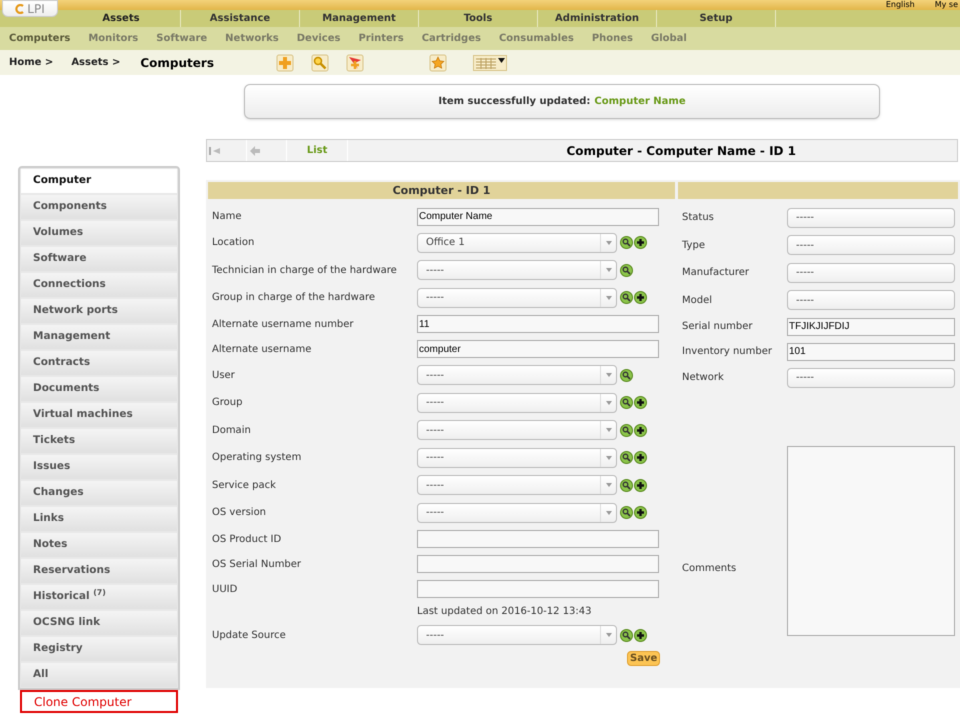 This screenshot has height=720, width=960. What do you see at coordinates (99, 519) in the screenshot?
I see `sidebar-tab: Links` at bounding box center [99, 519].